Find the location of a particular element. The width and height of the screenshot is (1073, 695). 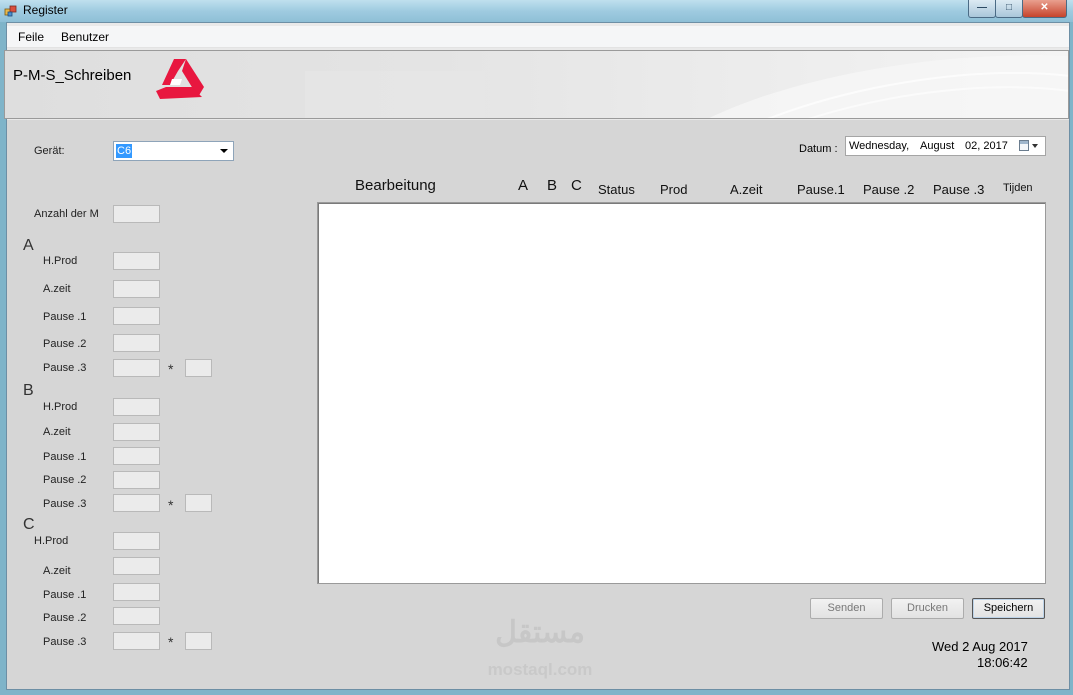

watermark-url: mostaql.com is located at coordinates (540, 669).